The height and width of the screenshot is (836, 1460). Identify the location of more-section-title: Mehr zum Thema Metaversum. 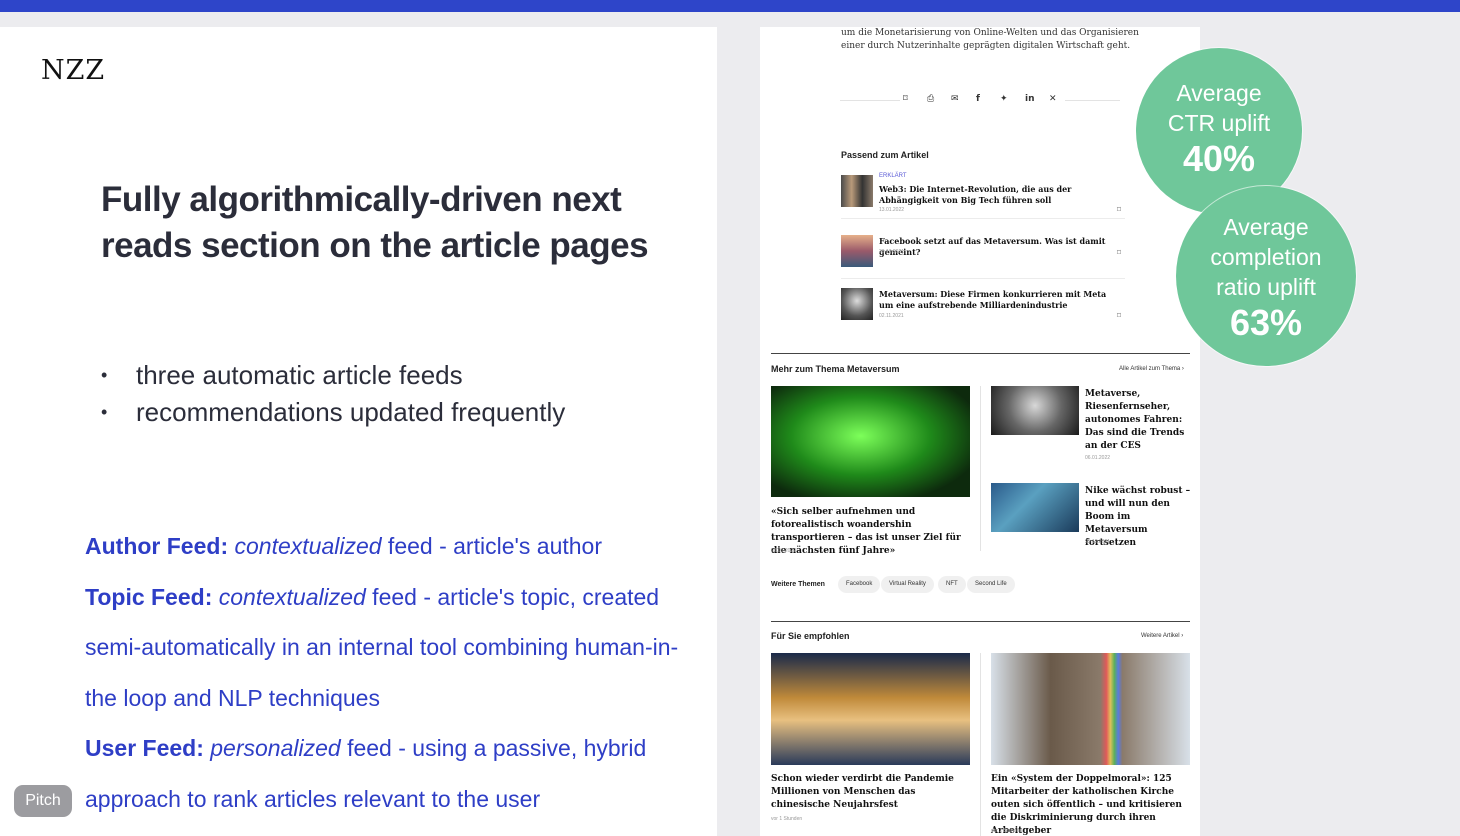
(835, 369).